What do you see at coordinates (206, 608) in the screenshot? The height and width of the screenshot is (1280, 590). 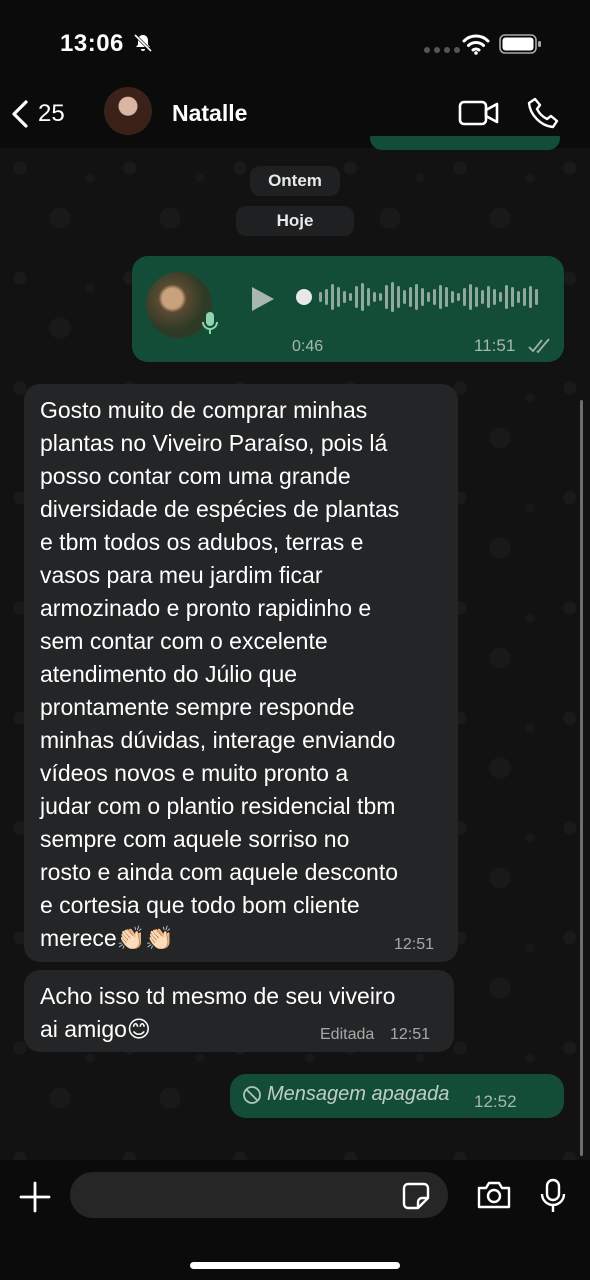 I see `message-line: armozinado e pronto rapidinho e` at bounding box center [206, 608].